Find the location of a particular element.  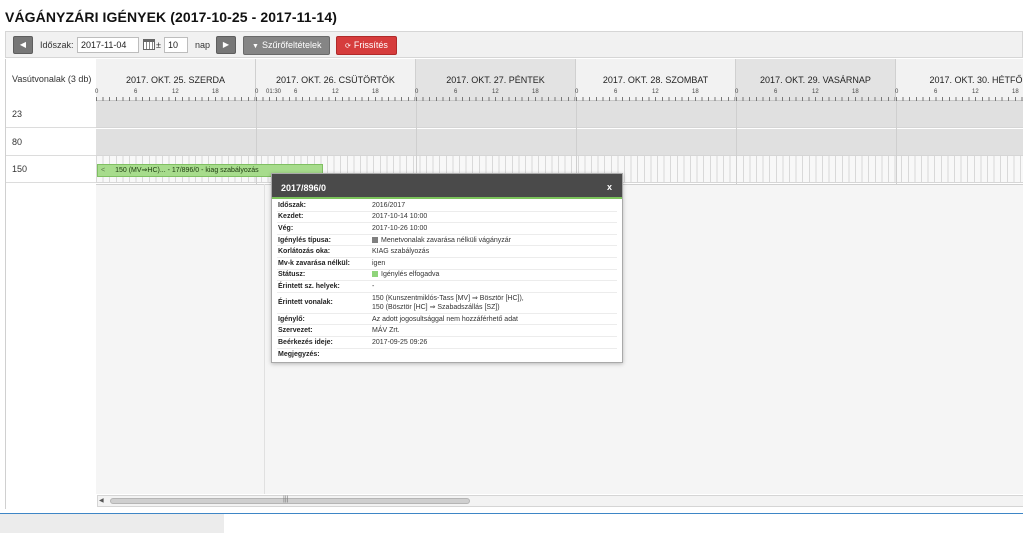

close-icon: x is located at coordinates (609, 187).